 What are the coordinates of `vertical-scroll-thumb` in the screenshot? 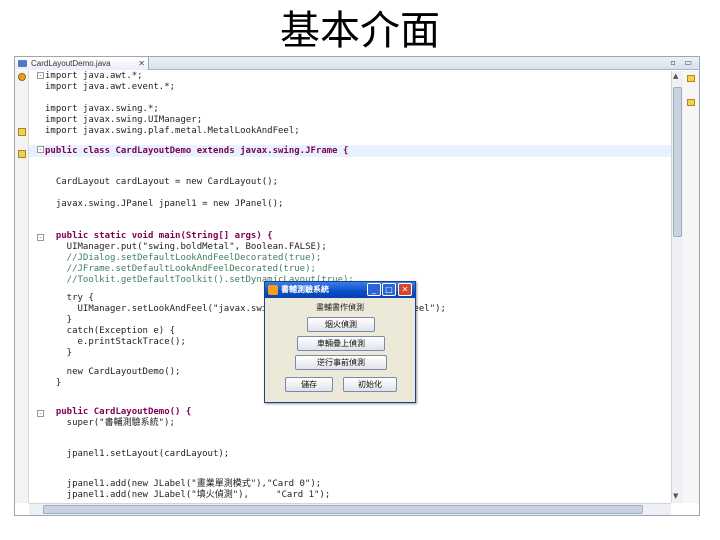 It's located at (677, 162).